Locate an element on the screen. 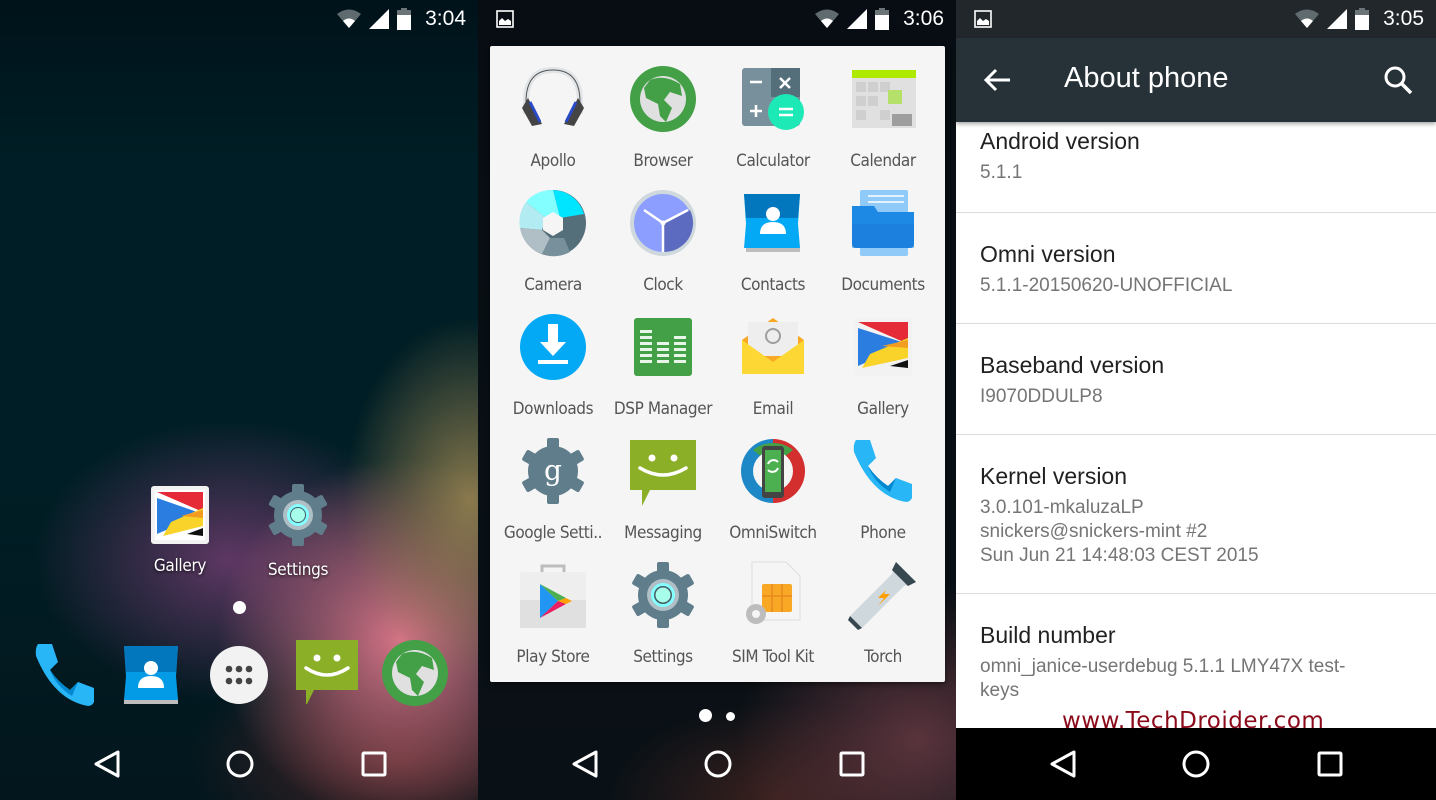 This screenshot has width=1436, height=800. flashlight-icon is located at coordinates (882, 596).